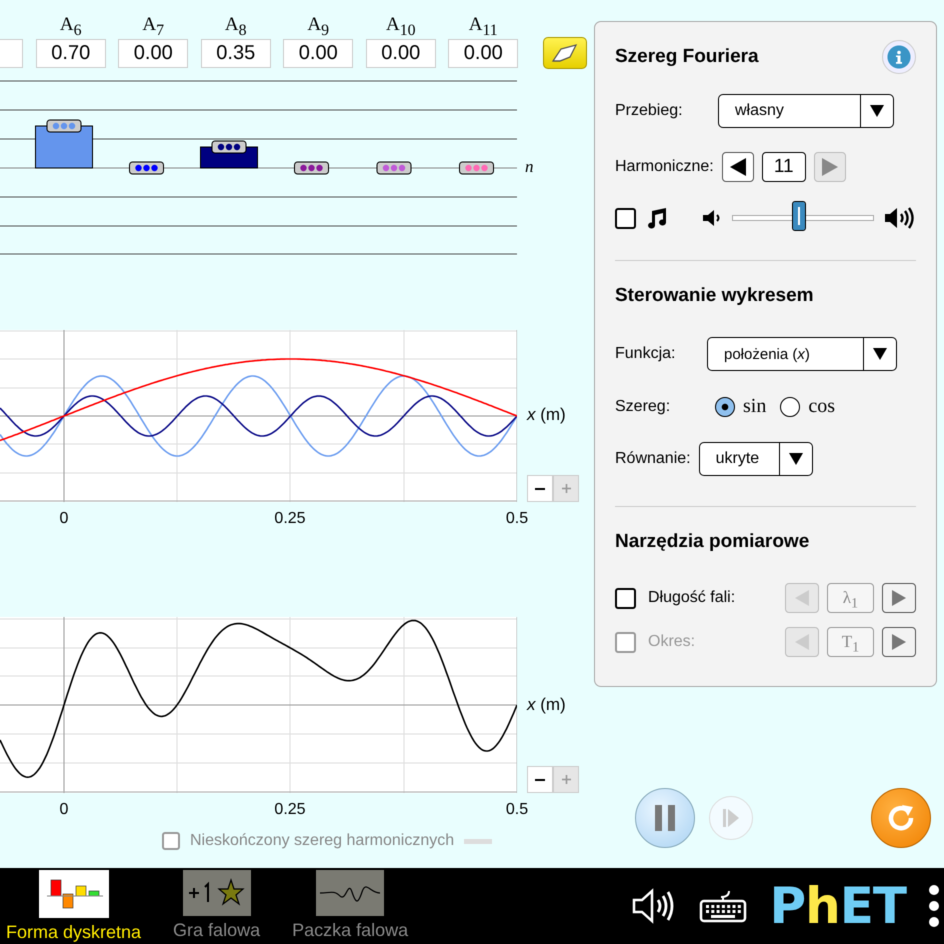  I want to click on eraser-icon, so click(564, 53).